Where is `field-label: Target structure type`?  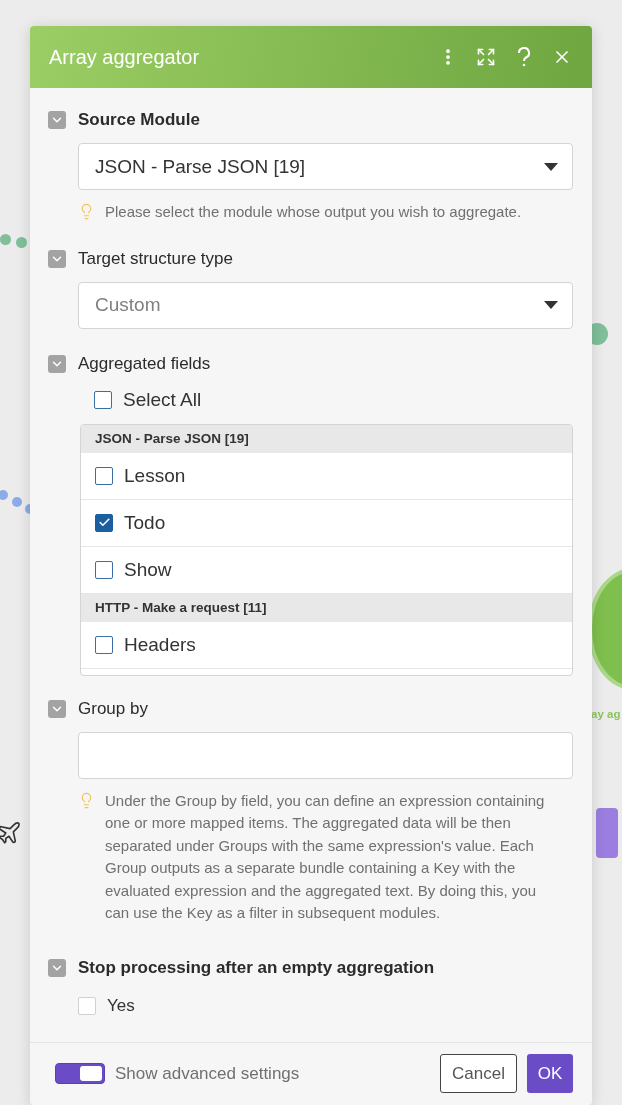
field-label: Target structure type is located at coordinates (155, 258).